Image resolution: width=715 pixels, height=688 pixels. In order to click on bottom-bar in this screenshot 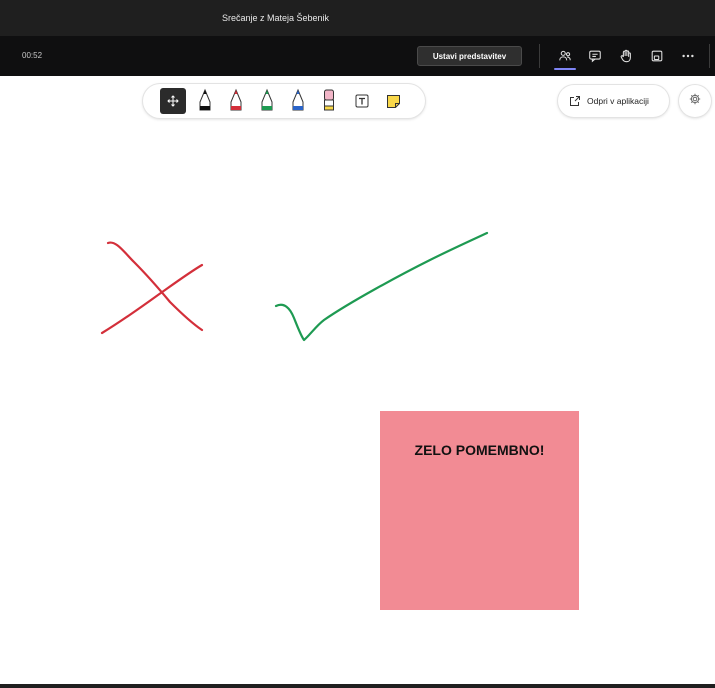, I will do `click(357, 686)`.